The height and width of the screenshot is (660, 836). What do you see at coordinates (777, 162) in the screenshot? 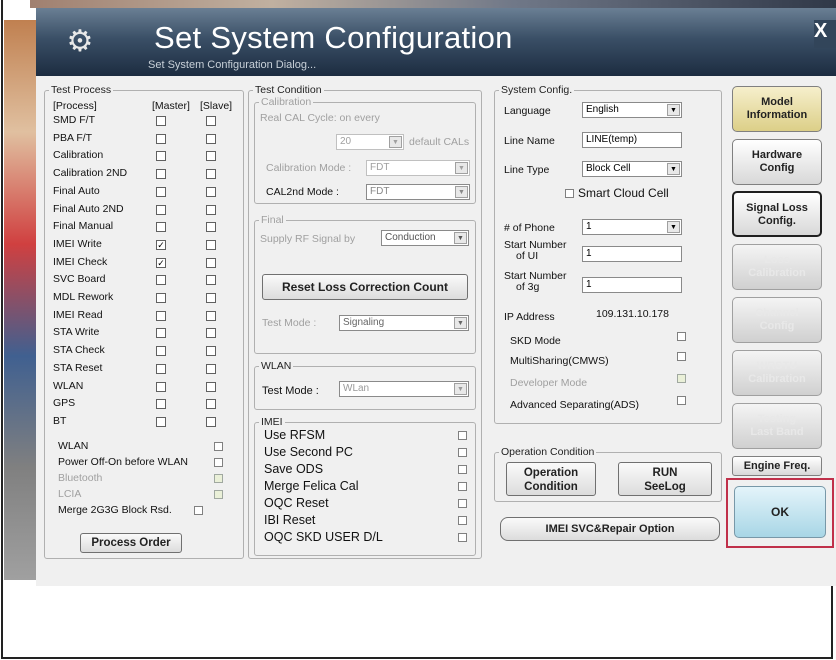
I see `hardware-config-button: Hardware Config` at bounding box center [777, 162].